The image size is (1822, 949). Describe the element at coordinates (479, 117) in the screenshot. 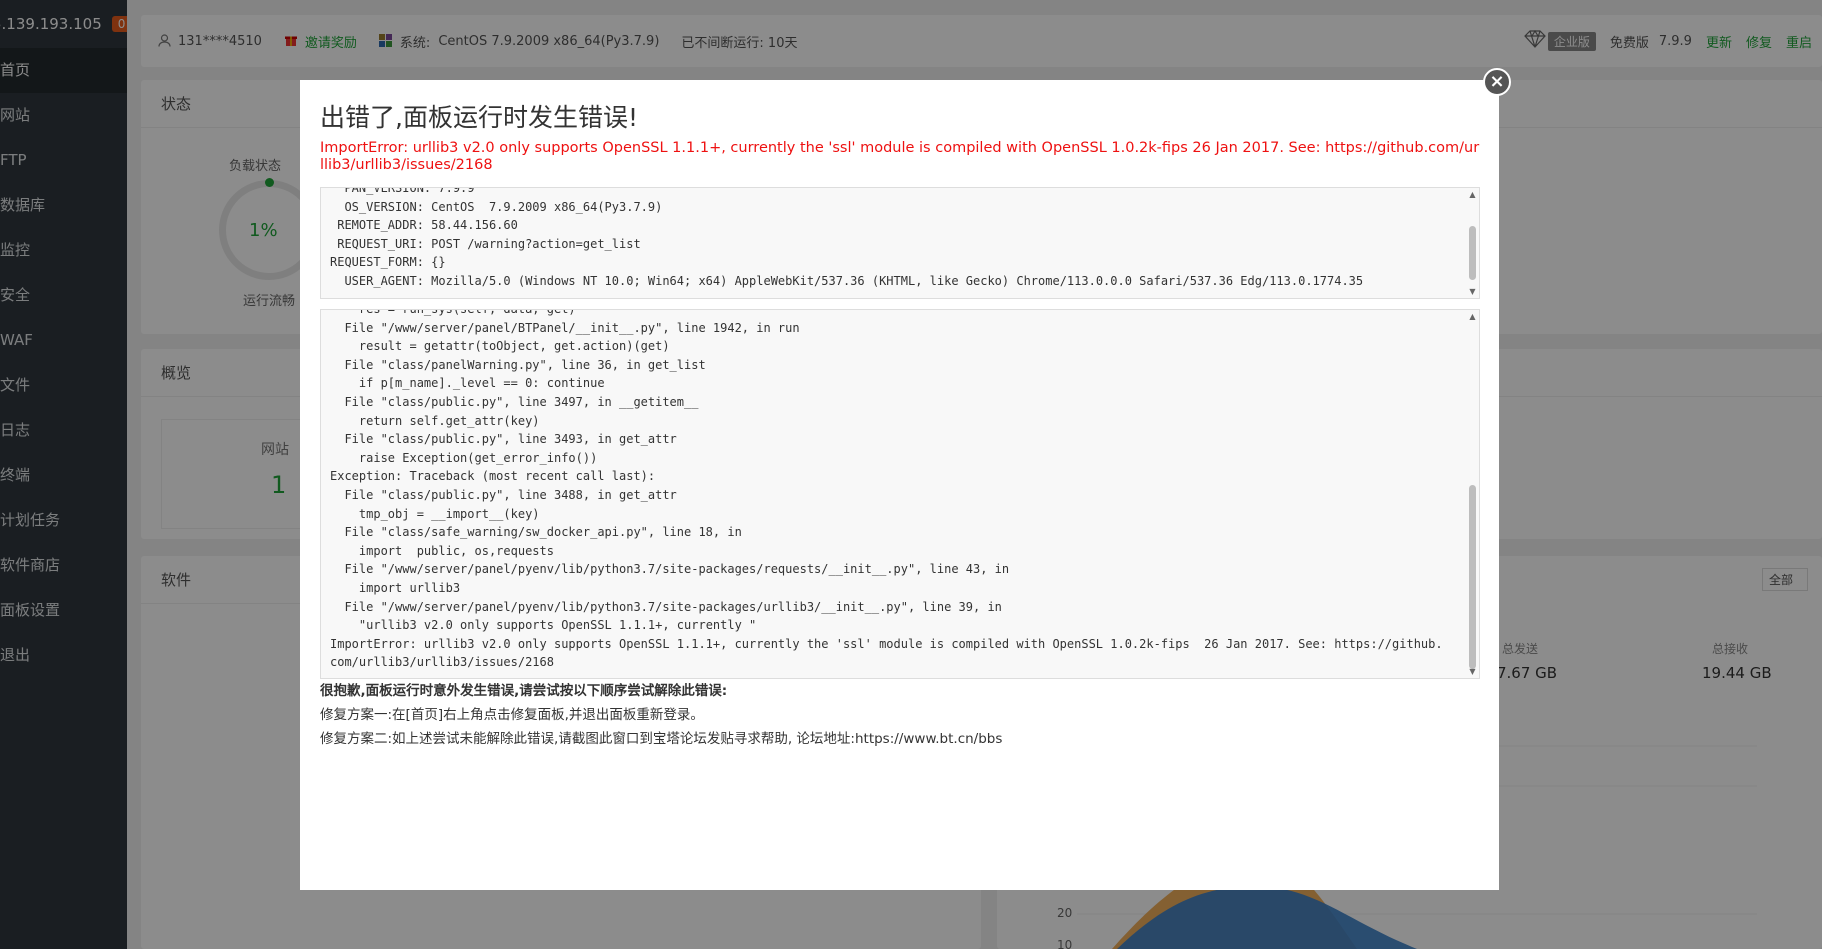

I see `error-title: 出错了,面板运行时发生错误!` at that location.